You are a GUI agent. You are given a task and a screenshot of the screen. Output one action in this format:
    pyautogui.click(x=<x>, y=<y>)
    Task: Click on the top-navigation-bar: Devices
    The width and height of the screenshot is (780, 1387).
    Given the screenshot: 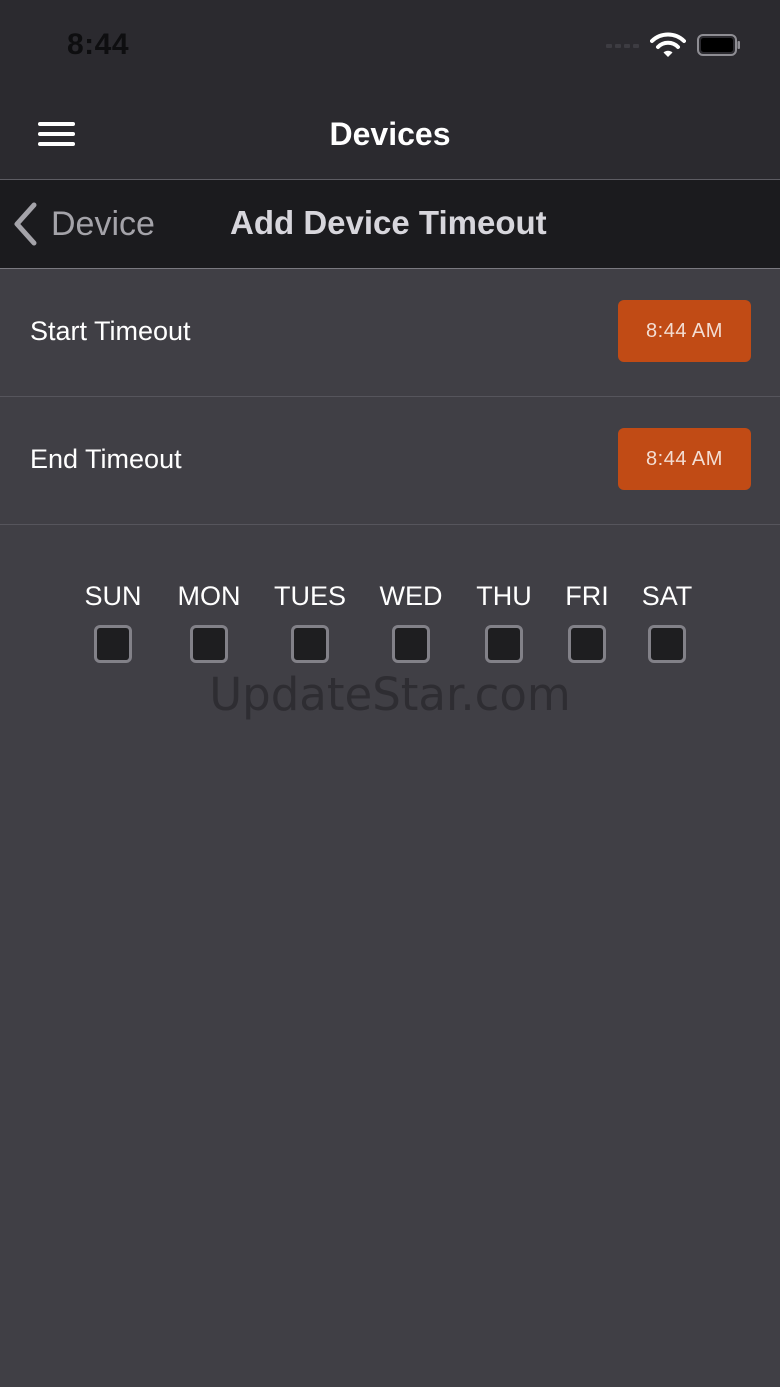 What is the action you would take?
    pyautogui.click(x=390, y=135)
    